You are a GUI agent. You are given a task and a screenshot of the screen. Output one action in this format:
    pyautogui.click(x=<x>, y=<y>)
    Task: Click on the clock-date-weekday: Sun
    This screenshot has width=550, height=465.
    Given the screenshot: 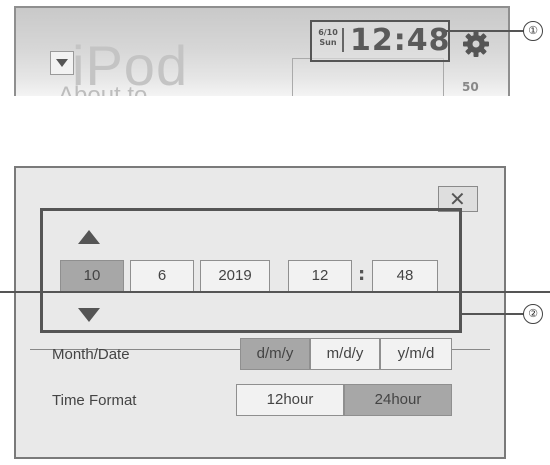 What is the action you would take?
    pyautogui.click(x=328, y=42)
    